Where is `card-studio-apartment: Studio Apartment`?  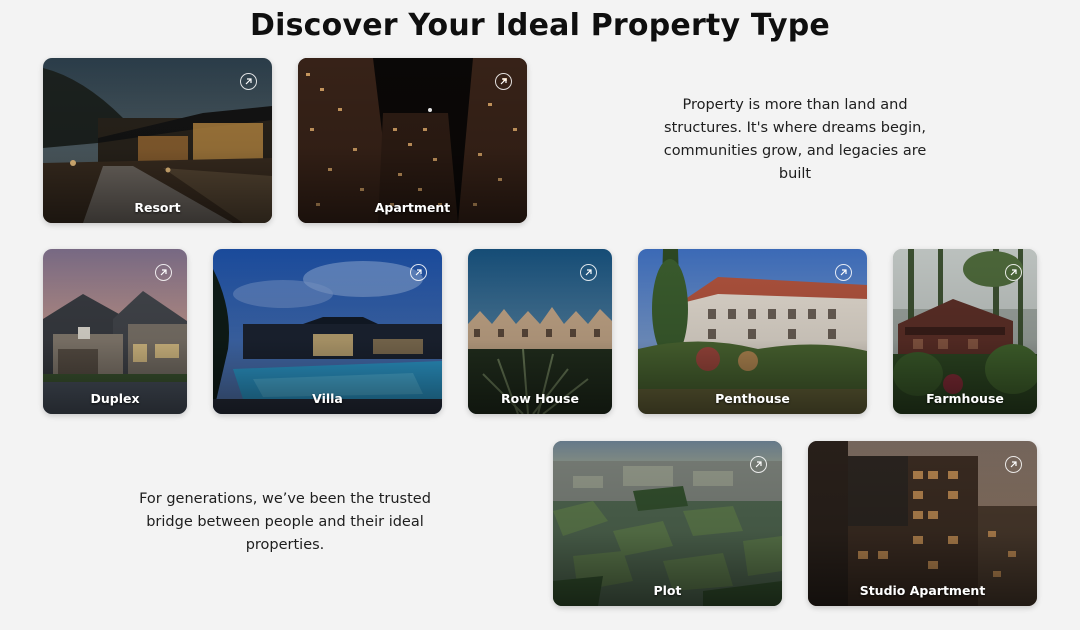
card-studio-apartment: Studio Apartment is located at coordinates (922, 523).